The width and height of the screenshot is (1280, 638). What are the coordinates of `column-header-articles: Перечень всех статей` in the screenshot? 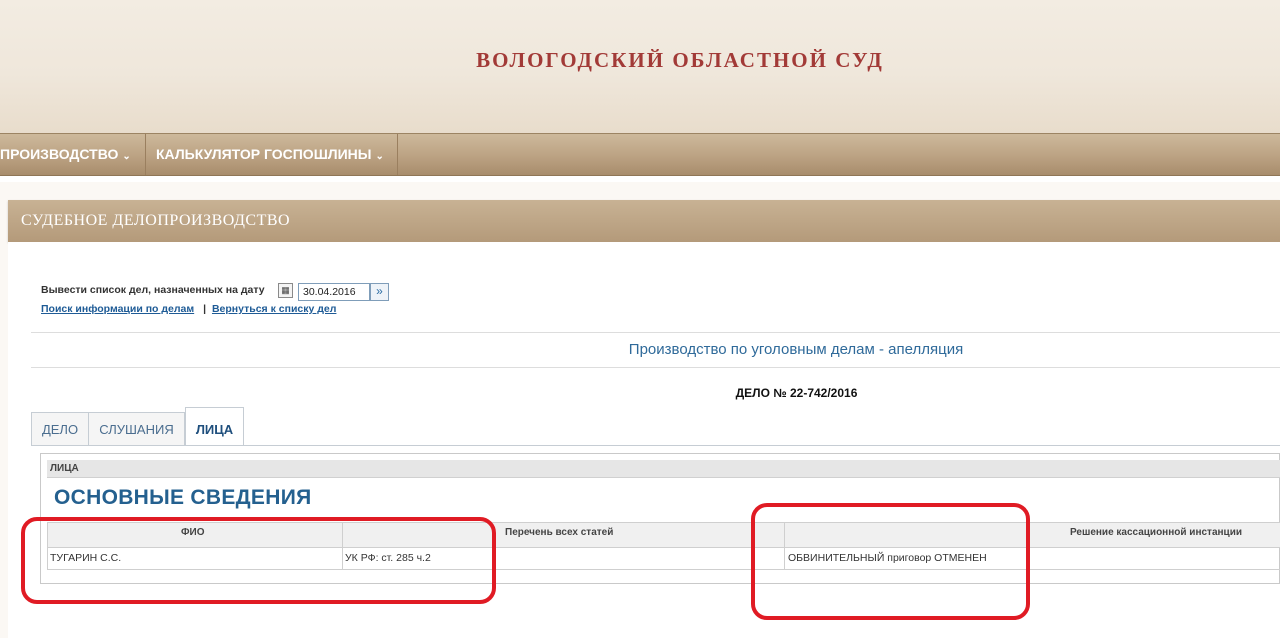 It's located at (559, 532).